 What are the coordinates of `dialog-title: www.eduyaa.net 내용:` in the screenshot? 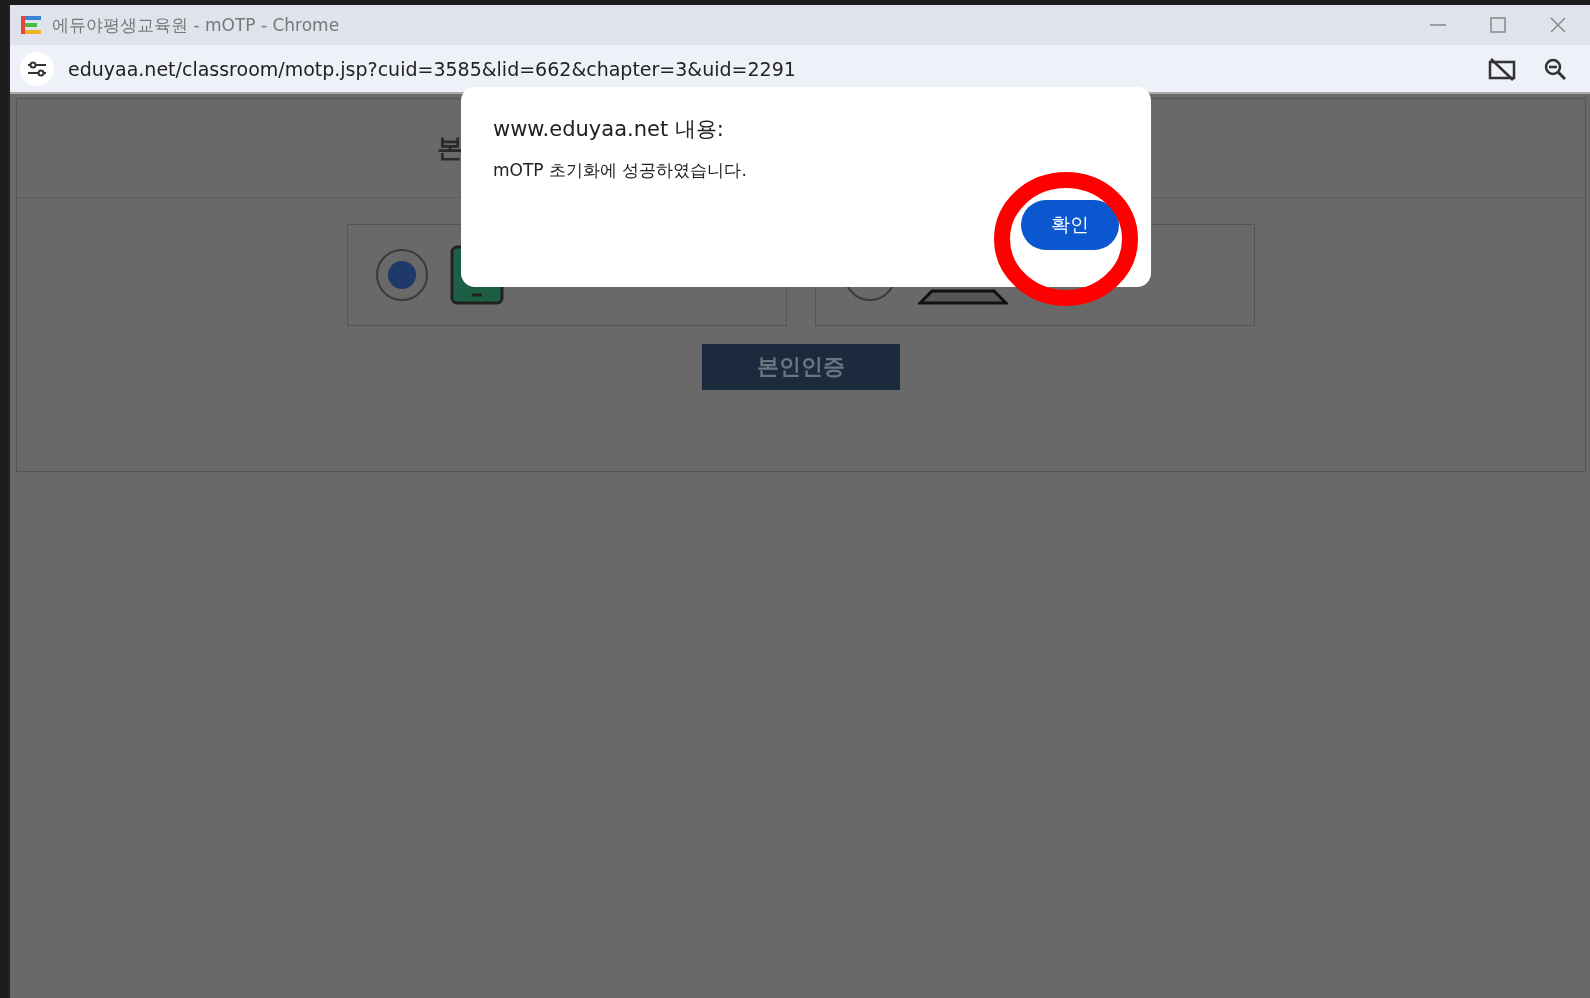 It's located at (609, 129).